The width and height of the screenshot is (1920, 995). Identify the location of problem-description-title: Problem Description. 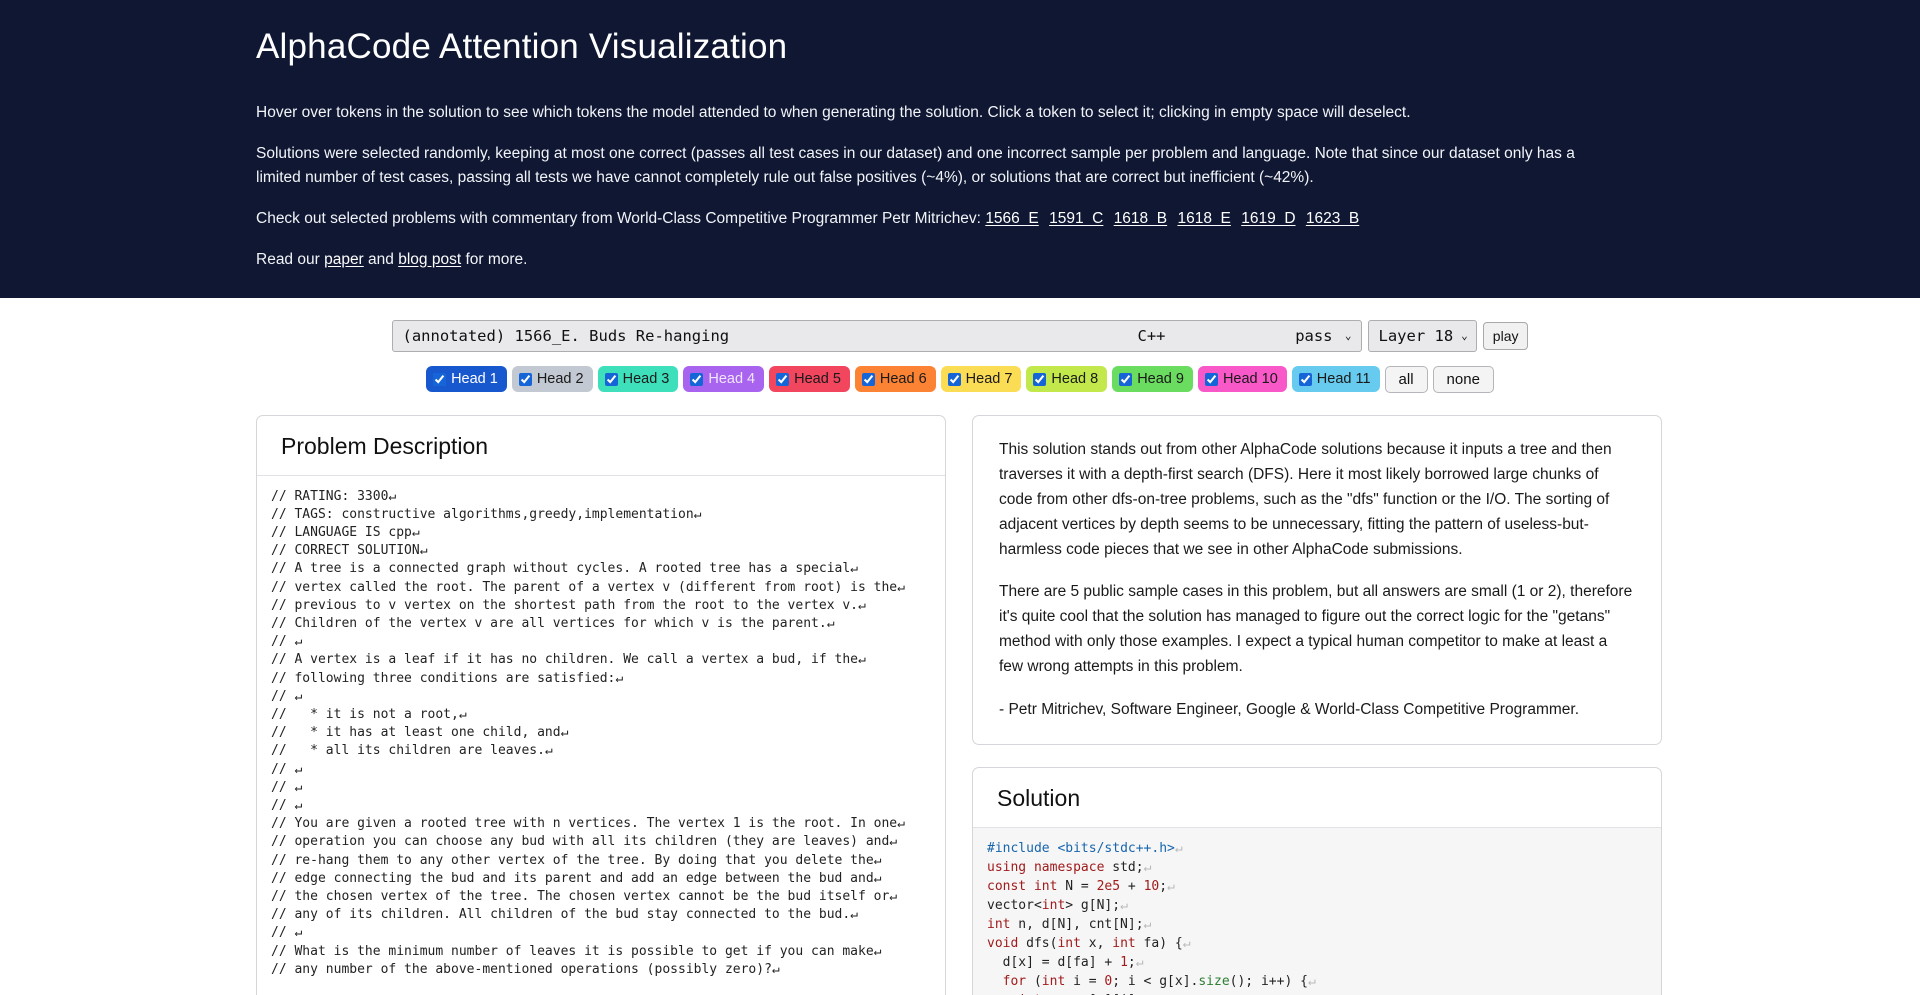
(601, 446).